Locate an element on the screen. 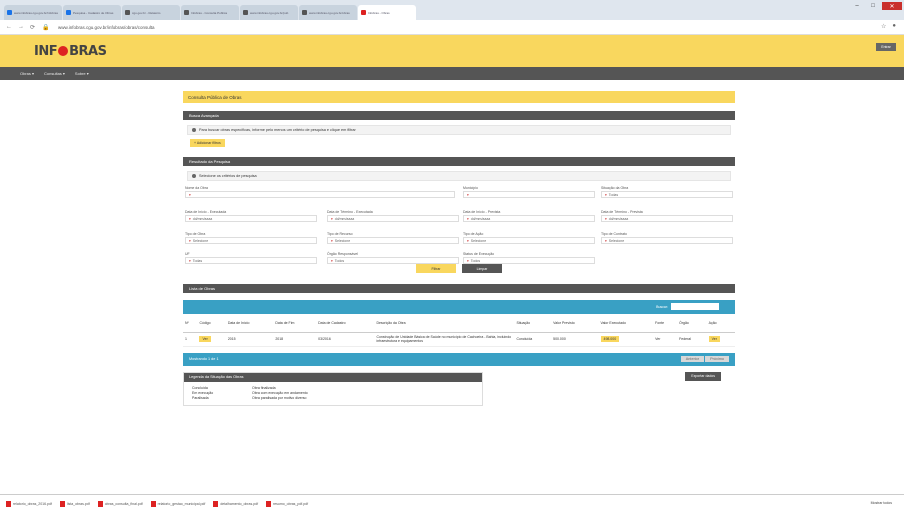 The height and width of the screenshot is (513, 904). back-icon: ← is located at coordinates (10, 27).